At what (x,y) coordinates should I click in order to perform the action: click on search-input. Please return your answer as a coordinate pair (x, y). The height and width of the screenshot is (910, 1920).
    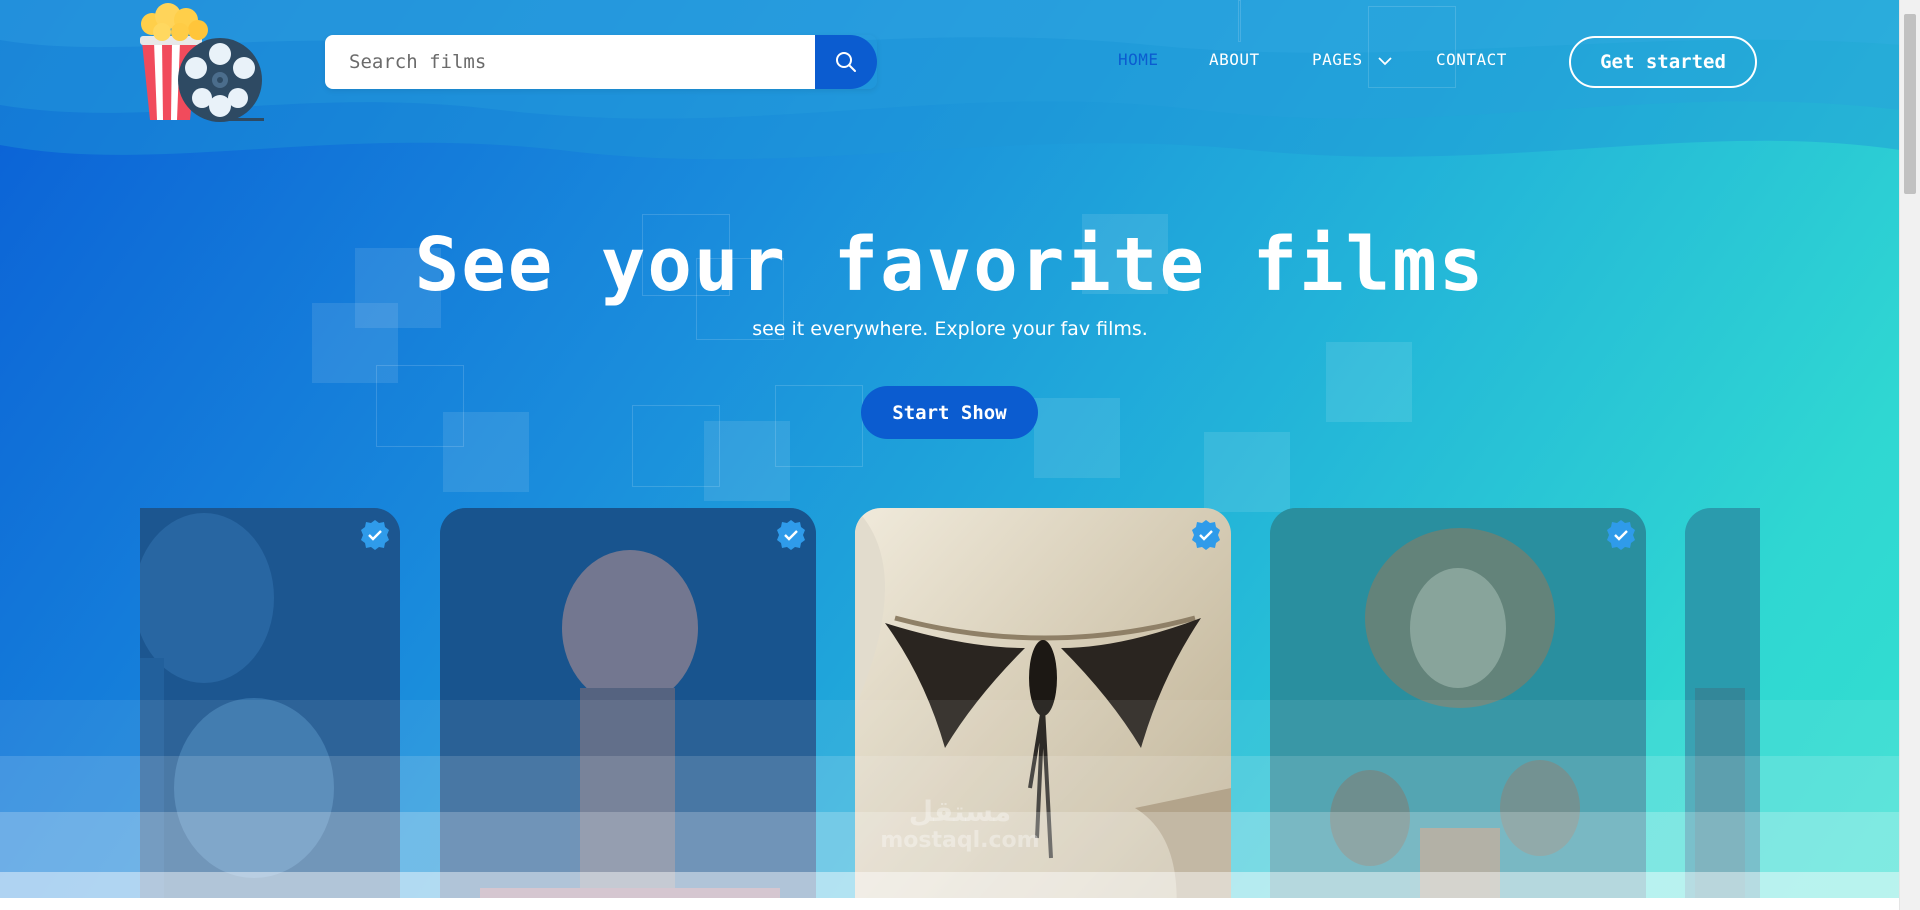
    Looking at the image, I should click on (570, 62).